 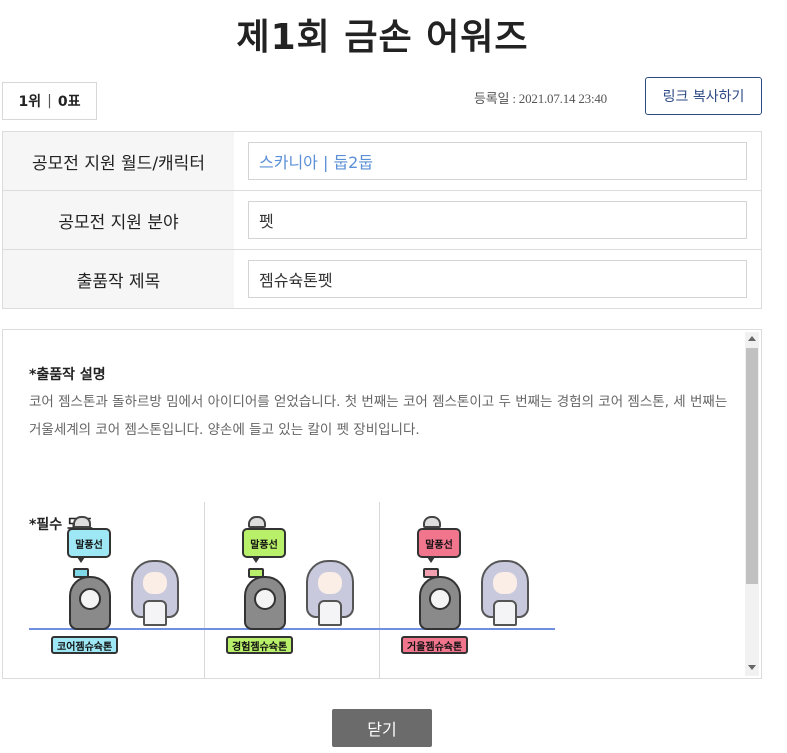 I want to click on votes-label: 0표, so click(x=69, y=102).